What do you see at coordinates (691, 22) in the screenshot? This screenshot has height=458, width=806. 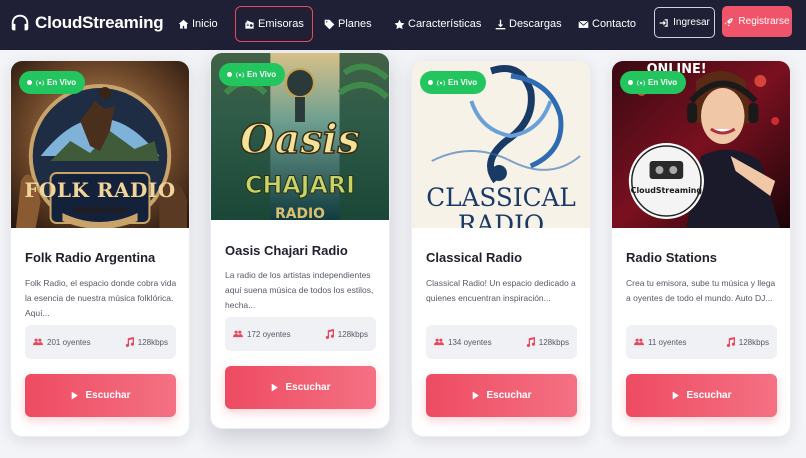 I see `login-label: Ingresar` at bounding box center [691, 22].